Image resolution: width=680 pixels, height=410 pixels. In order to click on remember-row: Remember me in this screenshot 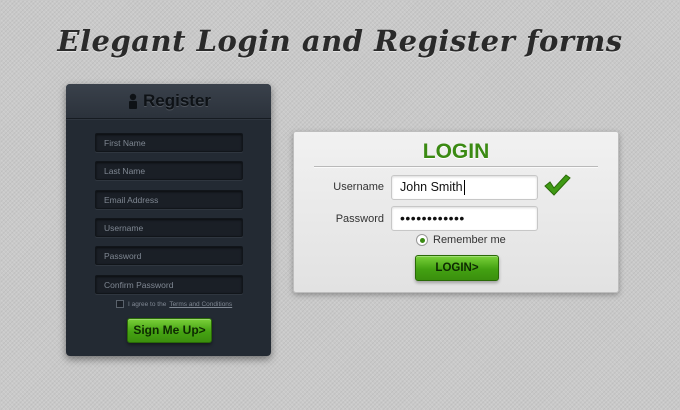, I will do `click(461, 240)`.